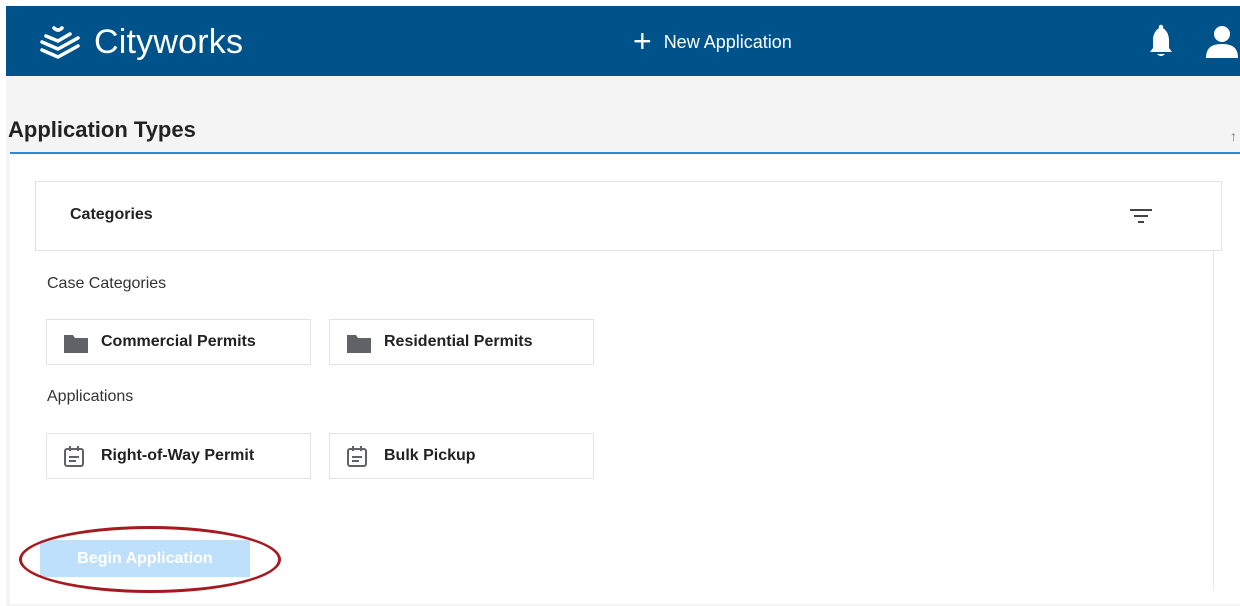 The image size is (1240, 606). Describe the element at coordinates (1233, 136) in the screenshot. I see `scroll-top-icon: ↑` at that location.